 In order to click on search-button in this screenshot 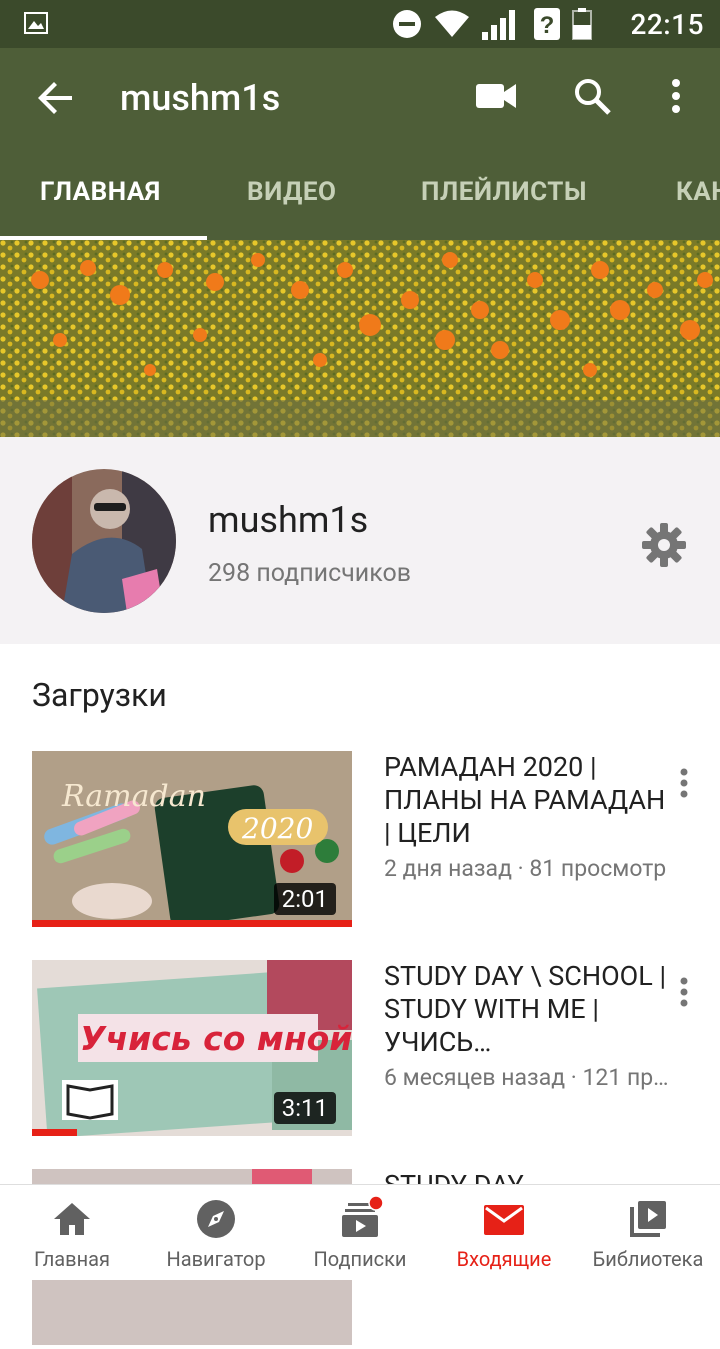, I will do `click(592, 96)`.